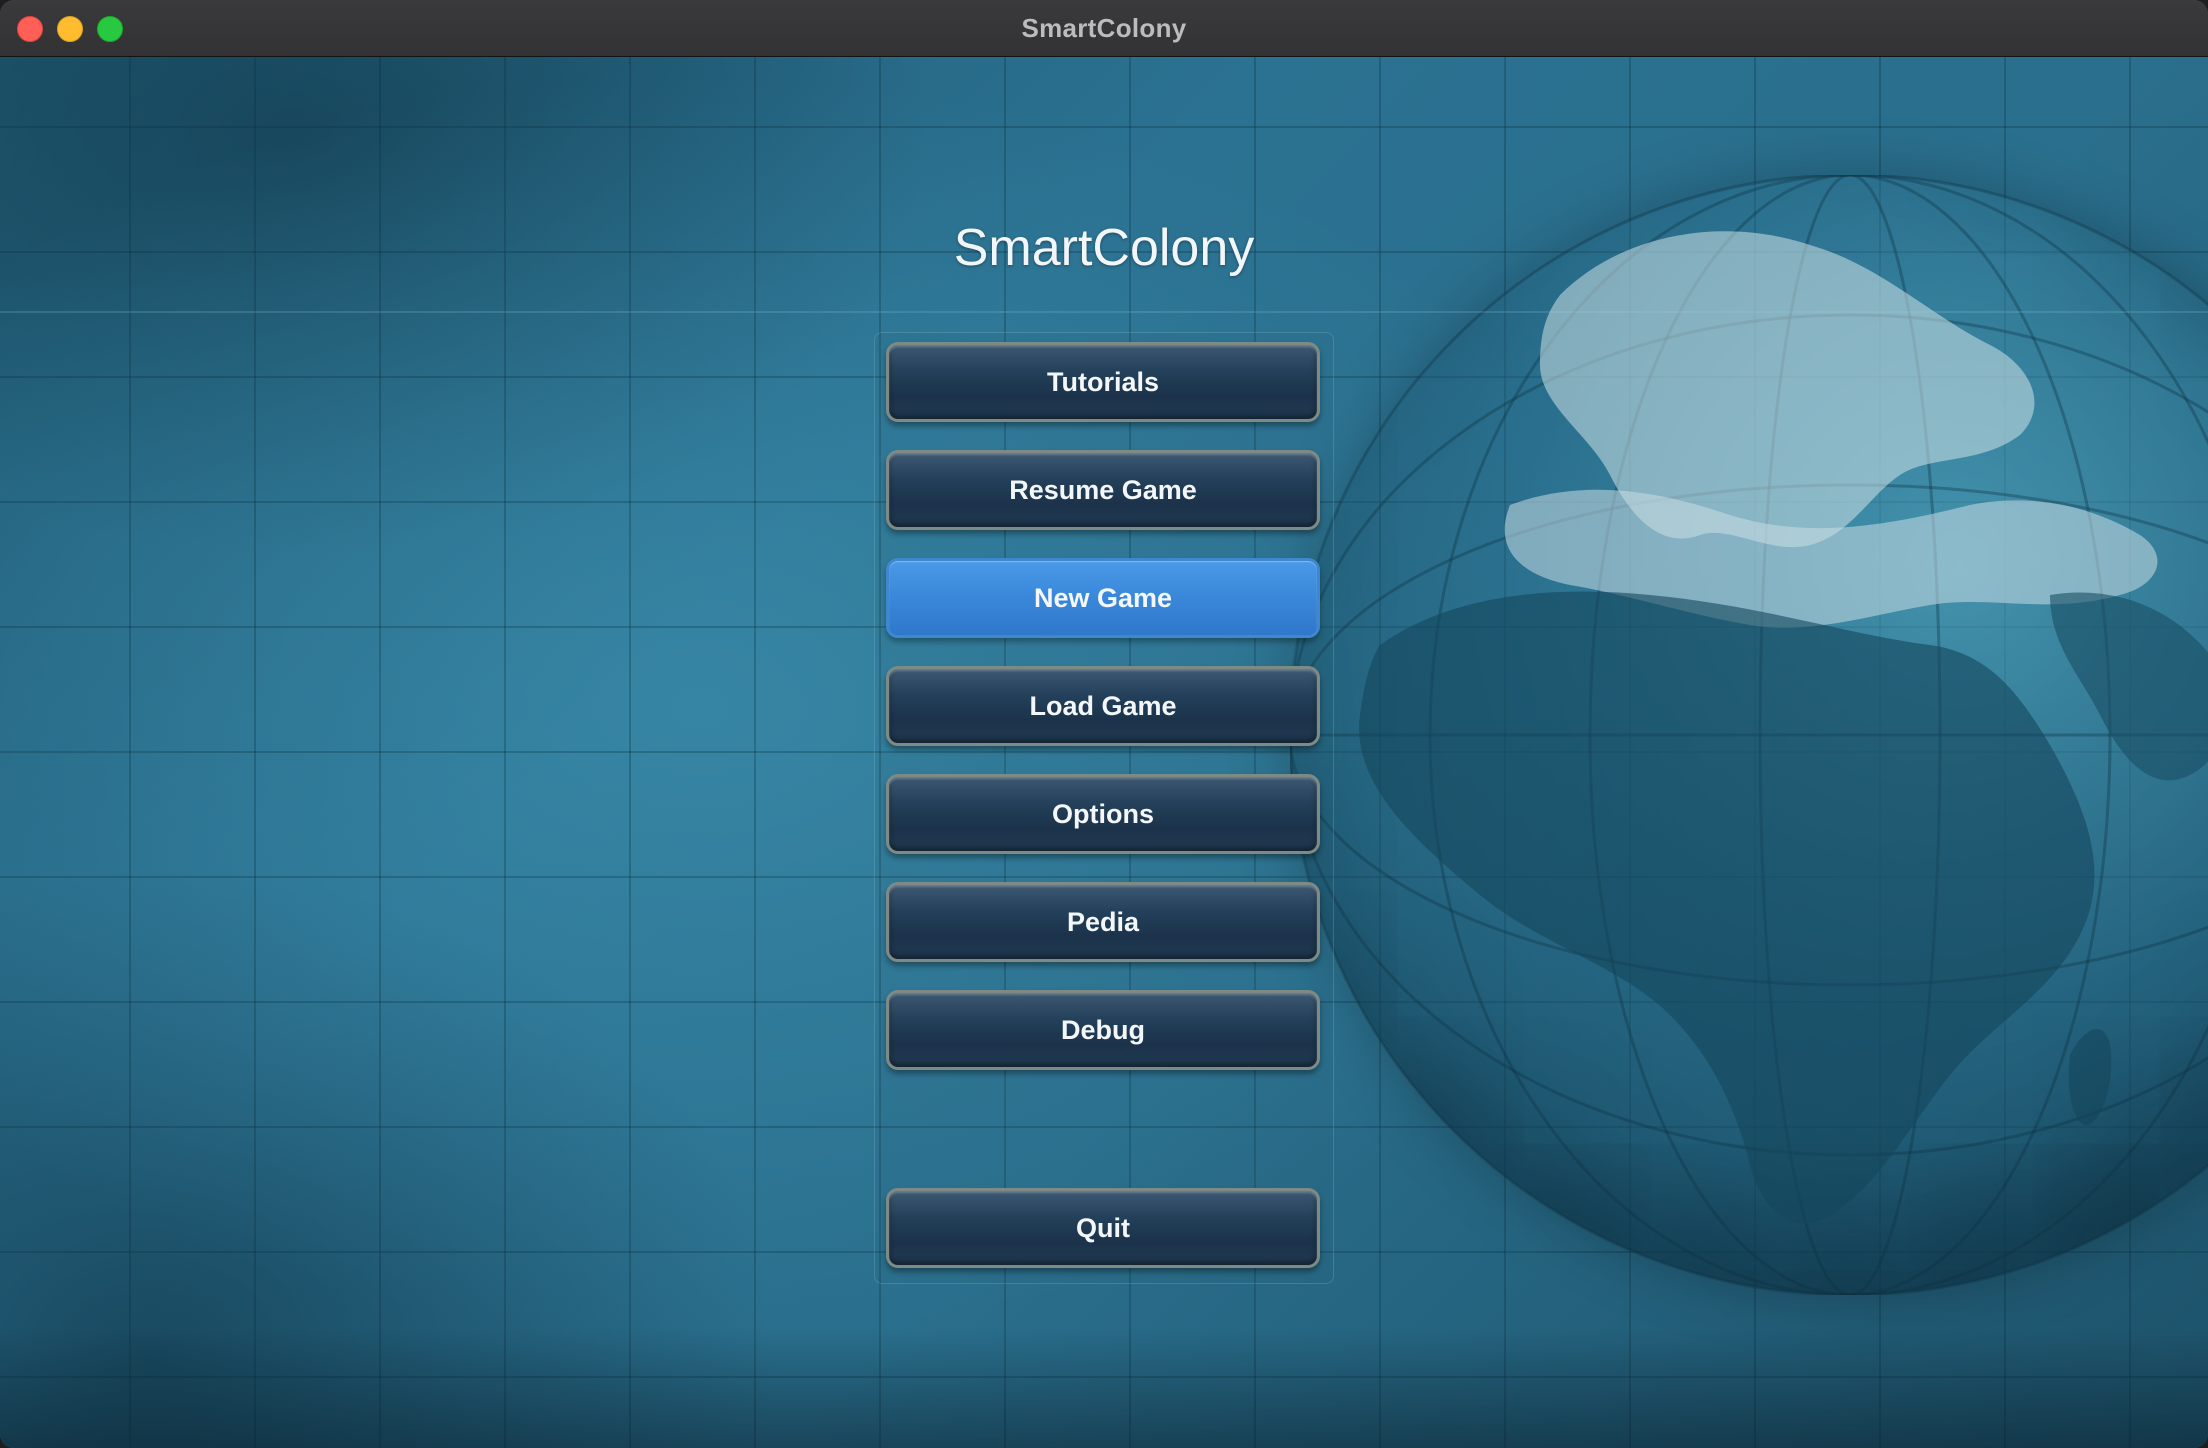 This screenshot has width=2208, height=1448. I want to click on title-bar: SmartColony, so click(1104, 28).